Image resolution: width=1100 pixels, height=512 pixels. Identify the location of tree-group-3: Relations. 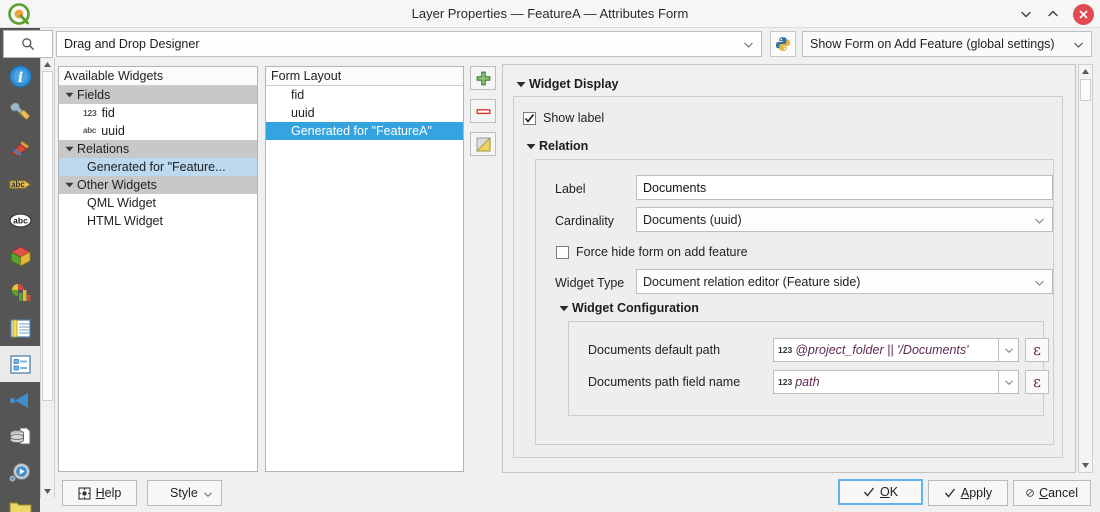
(158, 149).